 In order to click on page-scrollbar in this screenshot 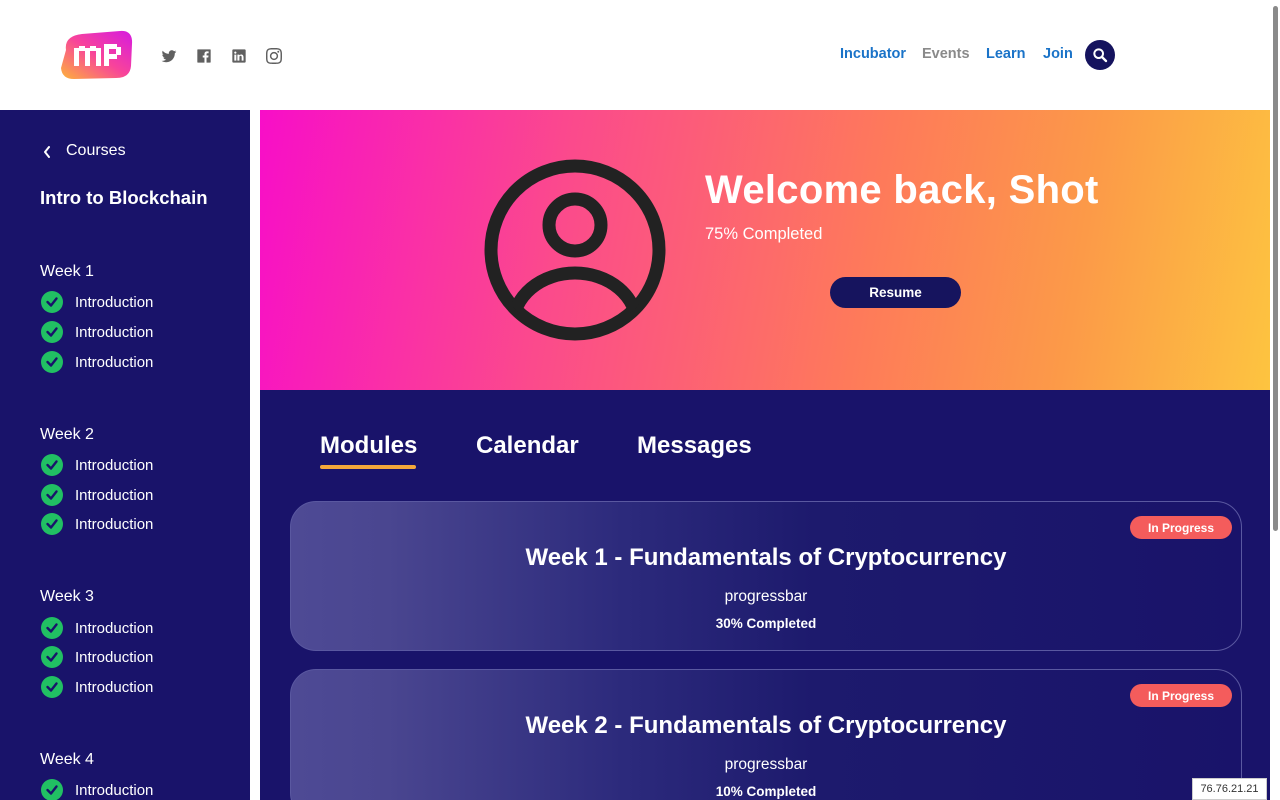, I will do `click(1275, 400)`.